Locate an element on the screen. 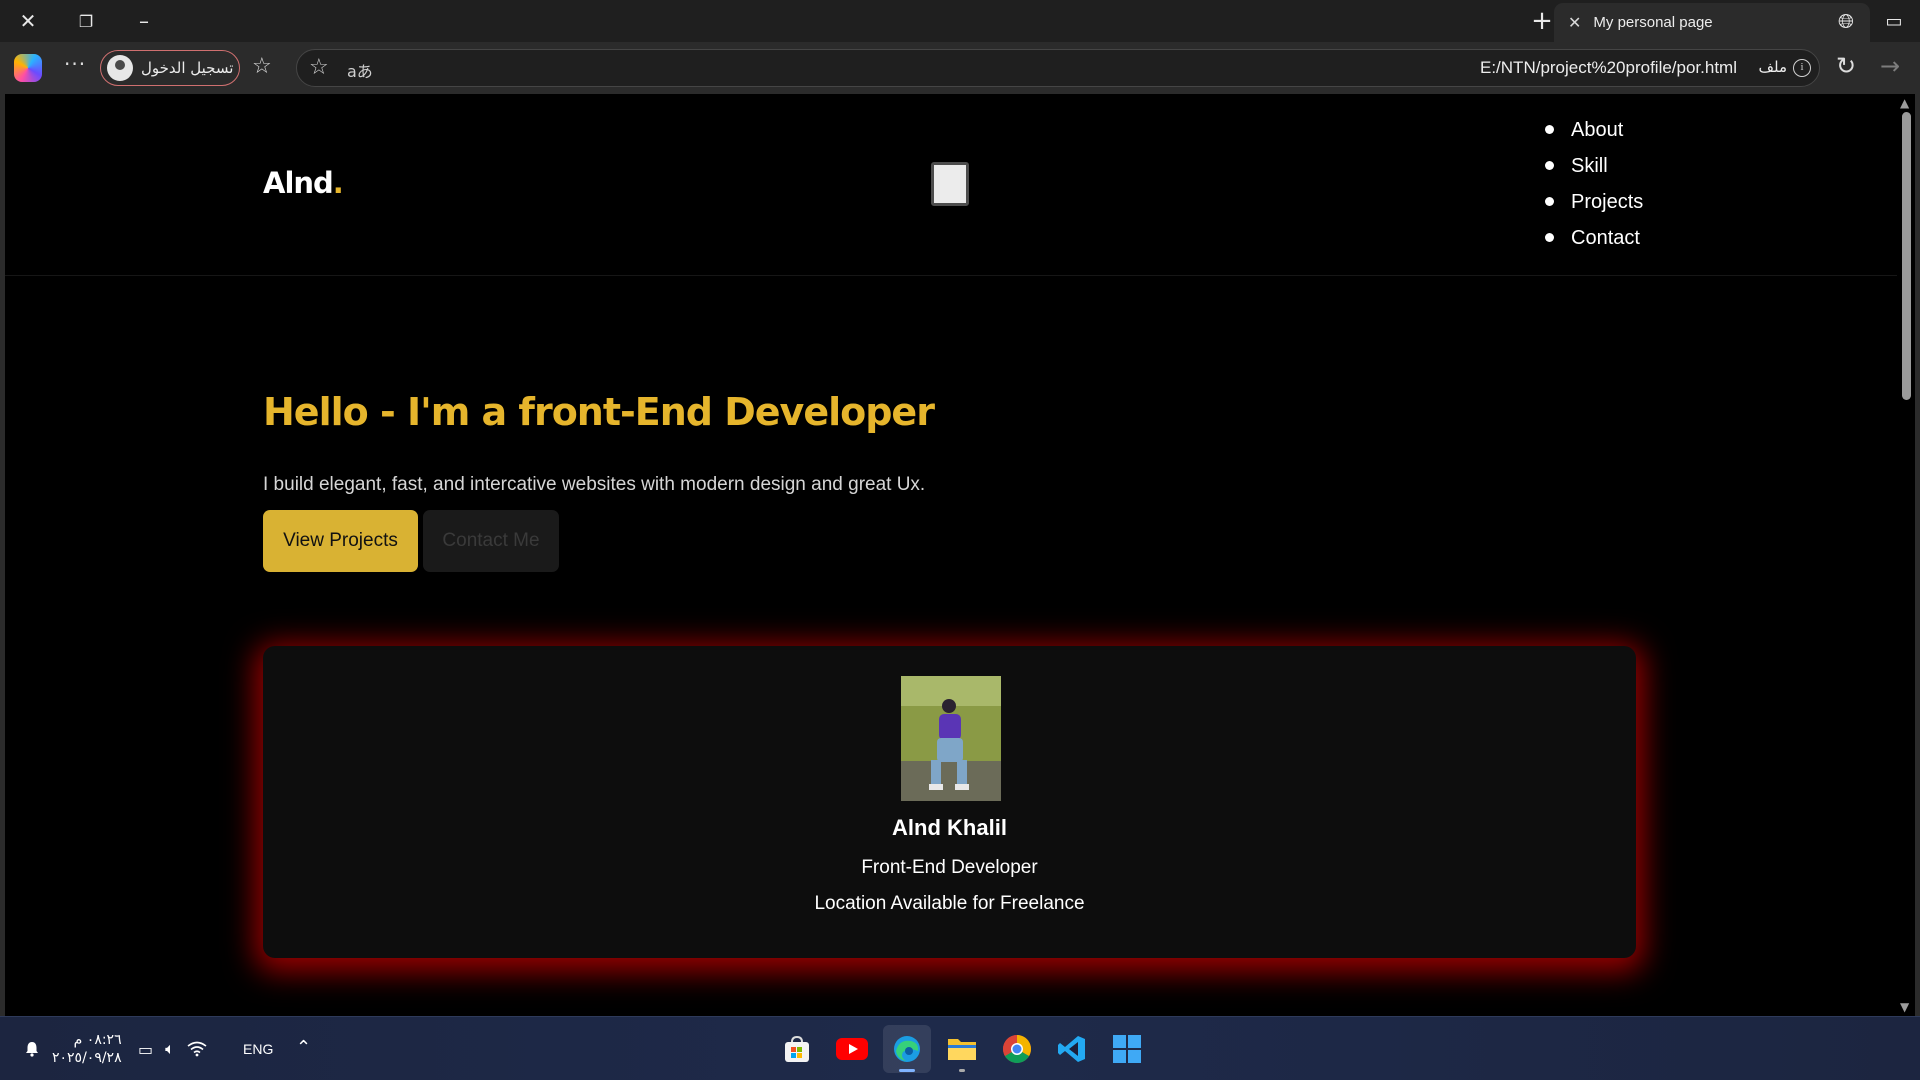 This screenshot has height=1080, width=1920. scroll-down-icon: ▼ is located at coordinates (1904, 1007).